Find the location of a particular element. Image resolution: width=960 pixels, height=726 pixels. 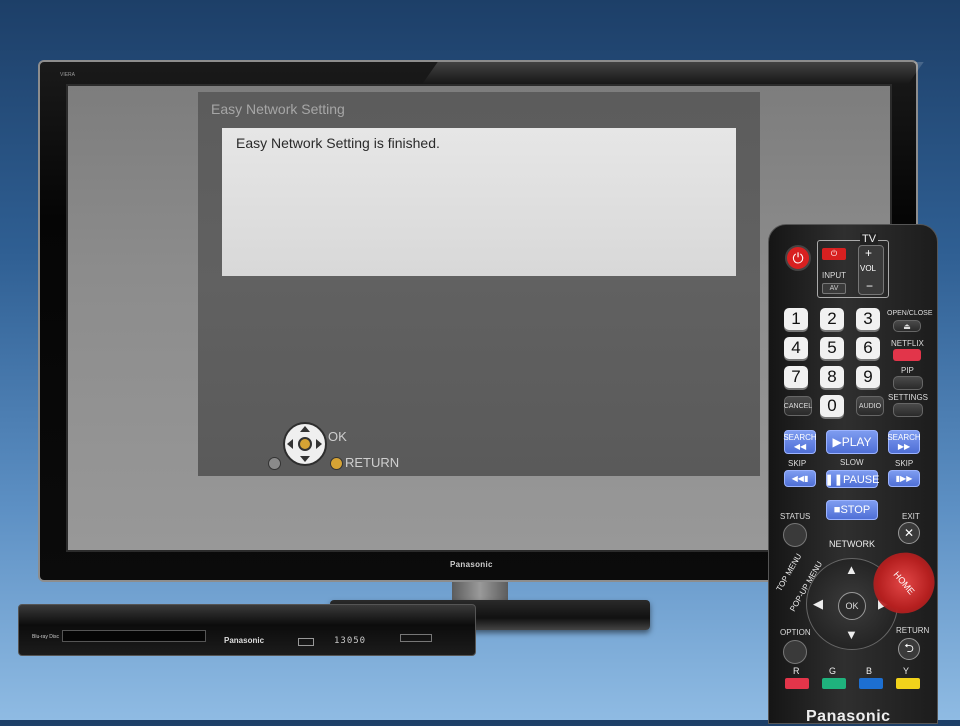

number-button-0: 0 is located at coordinates (832, 406).